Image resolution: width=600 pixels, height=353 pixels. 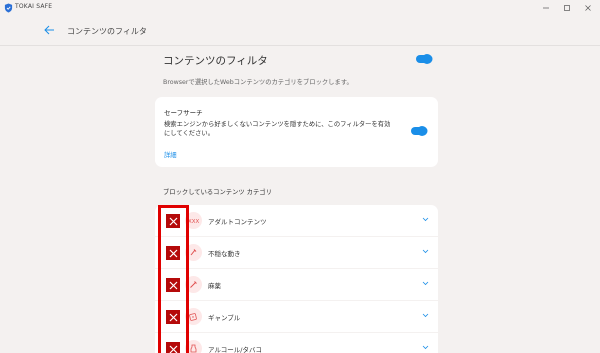 I want to click on close-button, so click(x=587, y=8).